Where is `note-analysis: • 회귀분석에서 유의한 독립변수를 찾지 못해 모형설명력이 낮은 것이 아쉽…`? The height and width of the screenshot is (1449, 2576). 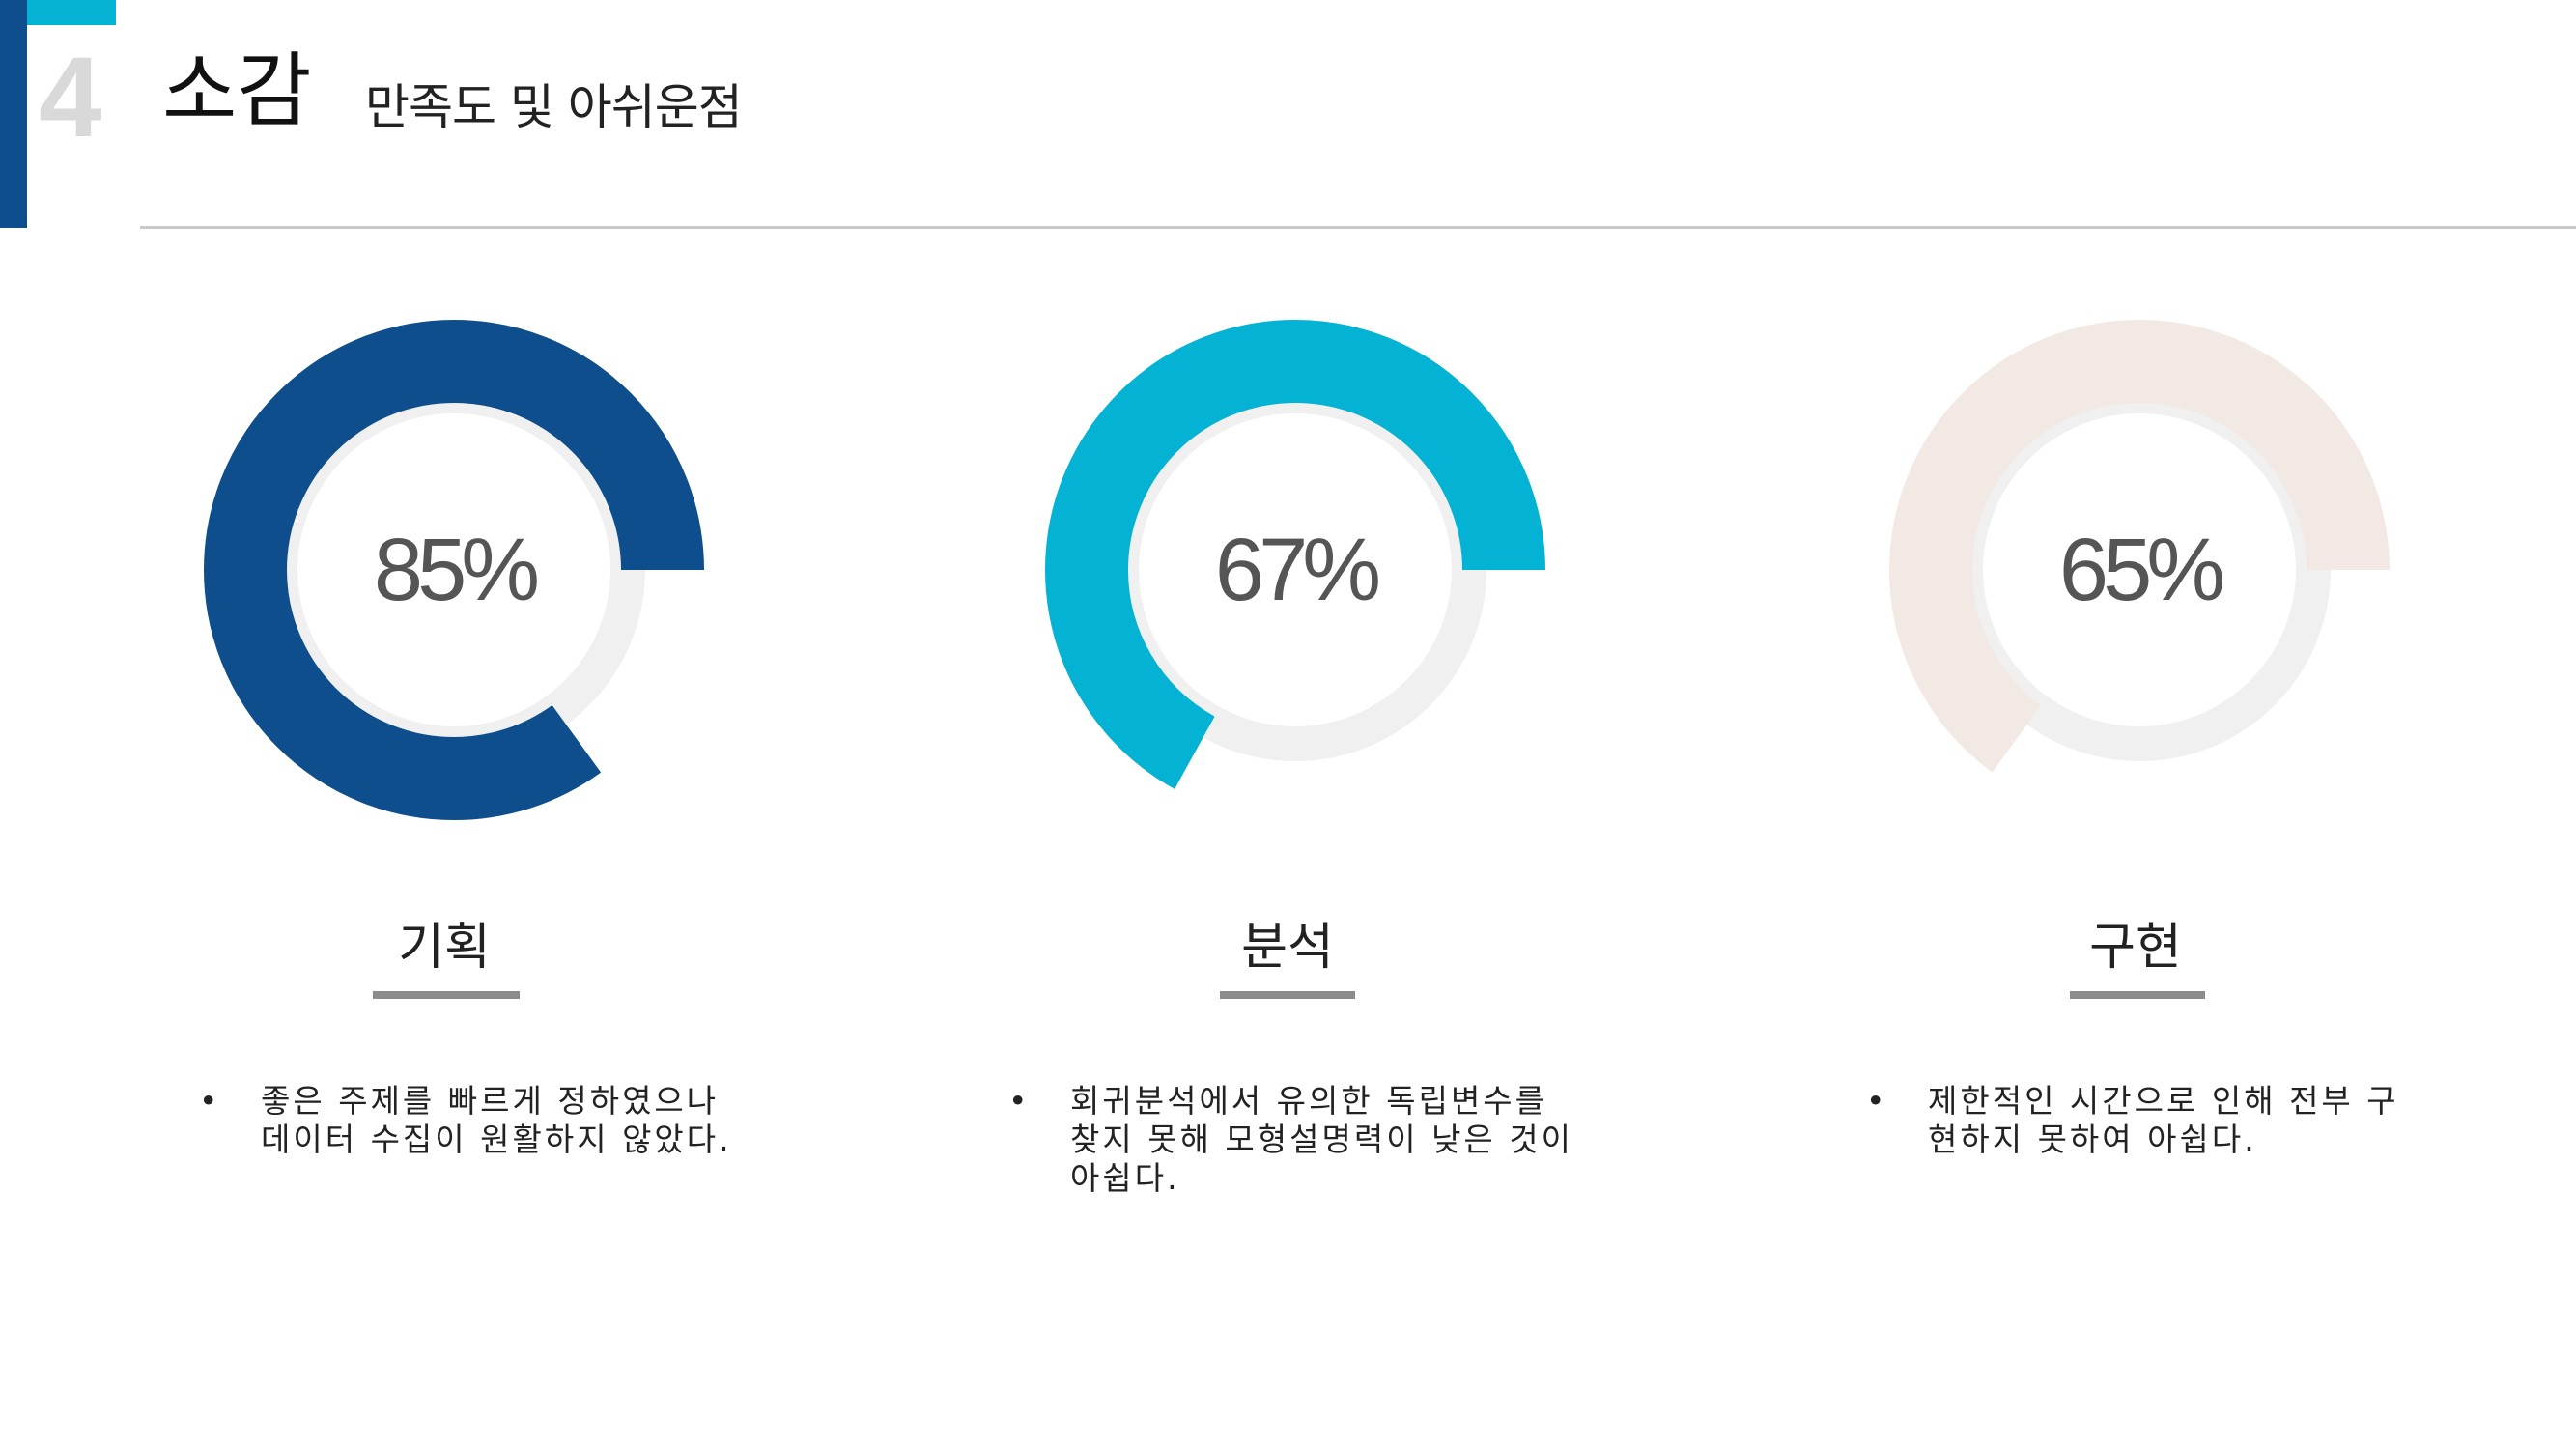 note-analysis: • 회귀분석에서 유의한 독립변수를 찾지 못해 모형설명력이 낮은 것이 아쉽… is located at coordinates (1290, 1140).